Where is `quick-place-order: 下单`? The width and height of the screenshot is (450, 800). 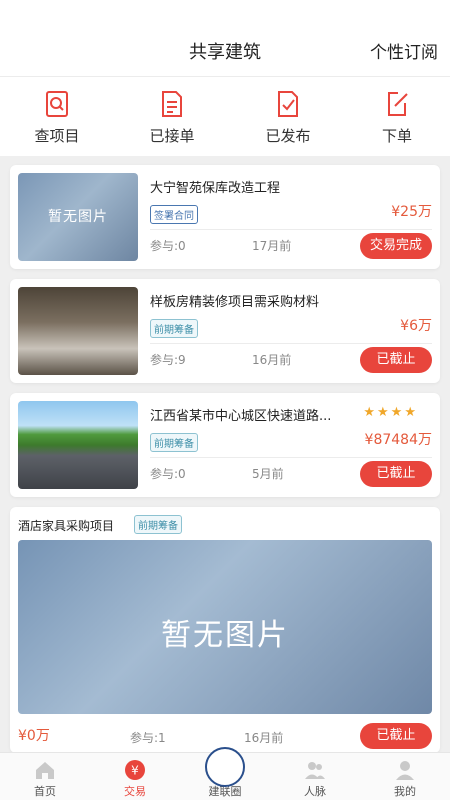
quick-place-order: 下单 is located at coordinates (397, 117).